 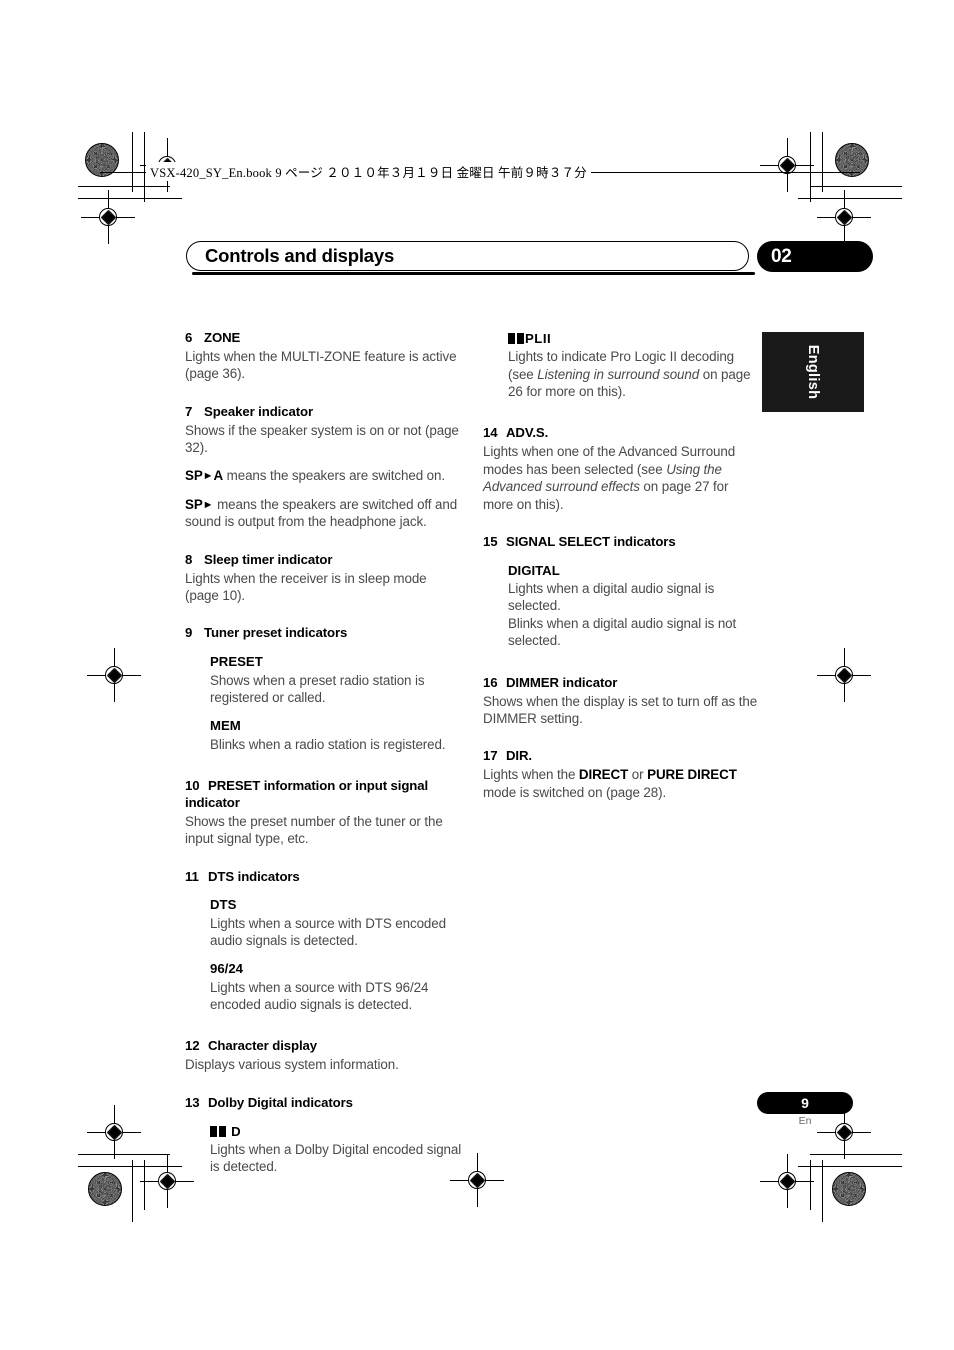 I want to click on crop-mark-bottom-left-v2, so click(x=145, y=1185).